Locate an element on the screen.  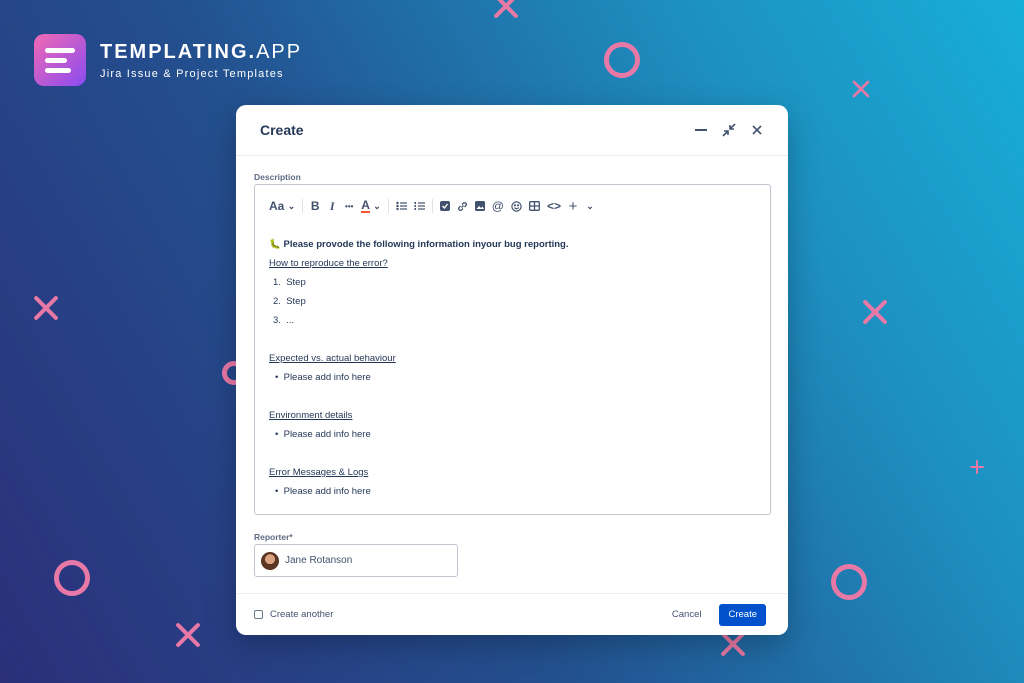
numbered-list-icon is located at coordinates (419, 206).